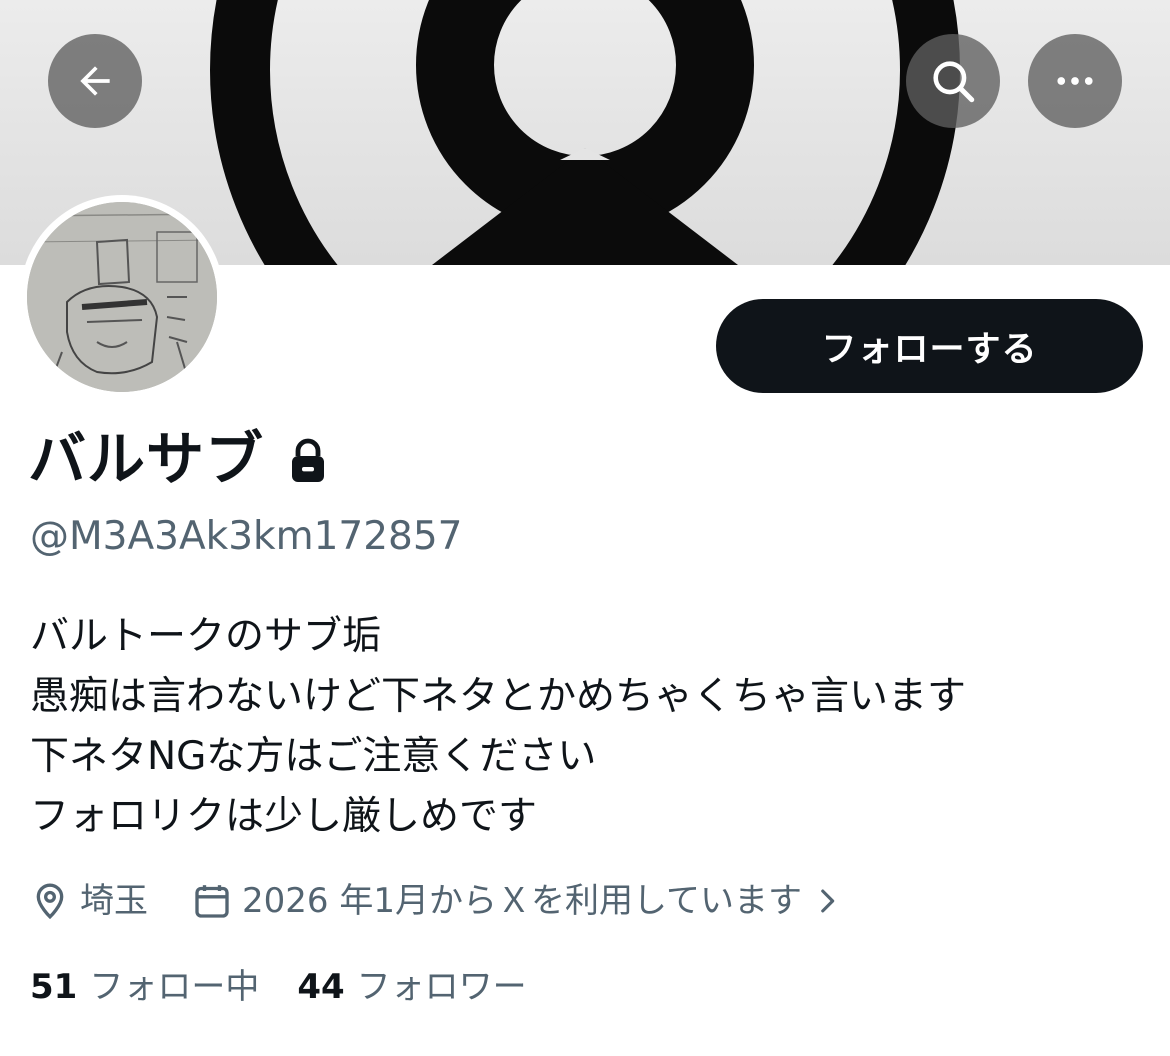 The height and width of the screenshot is (1056, 1170). I want to click on username-handle: @M3A3Ak3km172857, so click(246, 536).